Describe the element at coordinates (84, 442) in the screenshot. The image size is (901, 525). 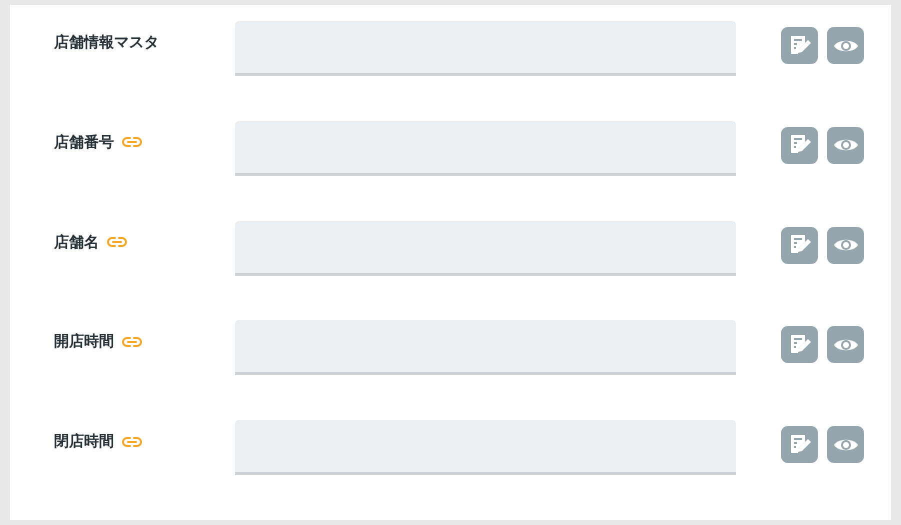
I see `field-label: 閉店時間` at that location.